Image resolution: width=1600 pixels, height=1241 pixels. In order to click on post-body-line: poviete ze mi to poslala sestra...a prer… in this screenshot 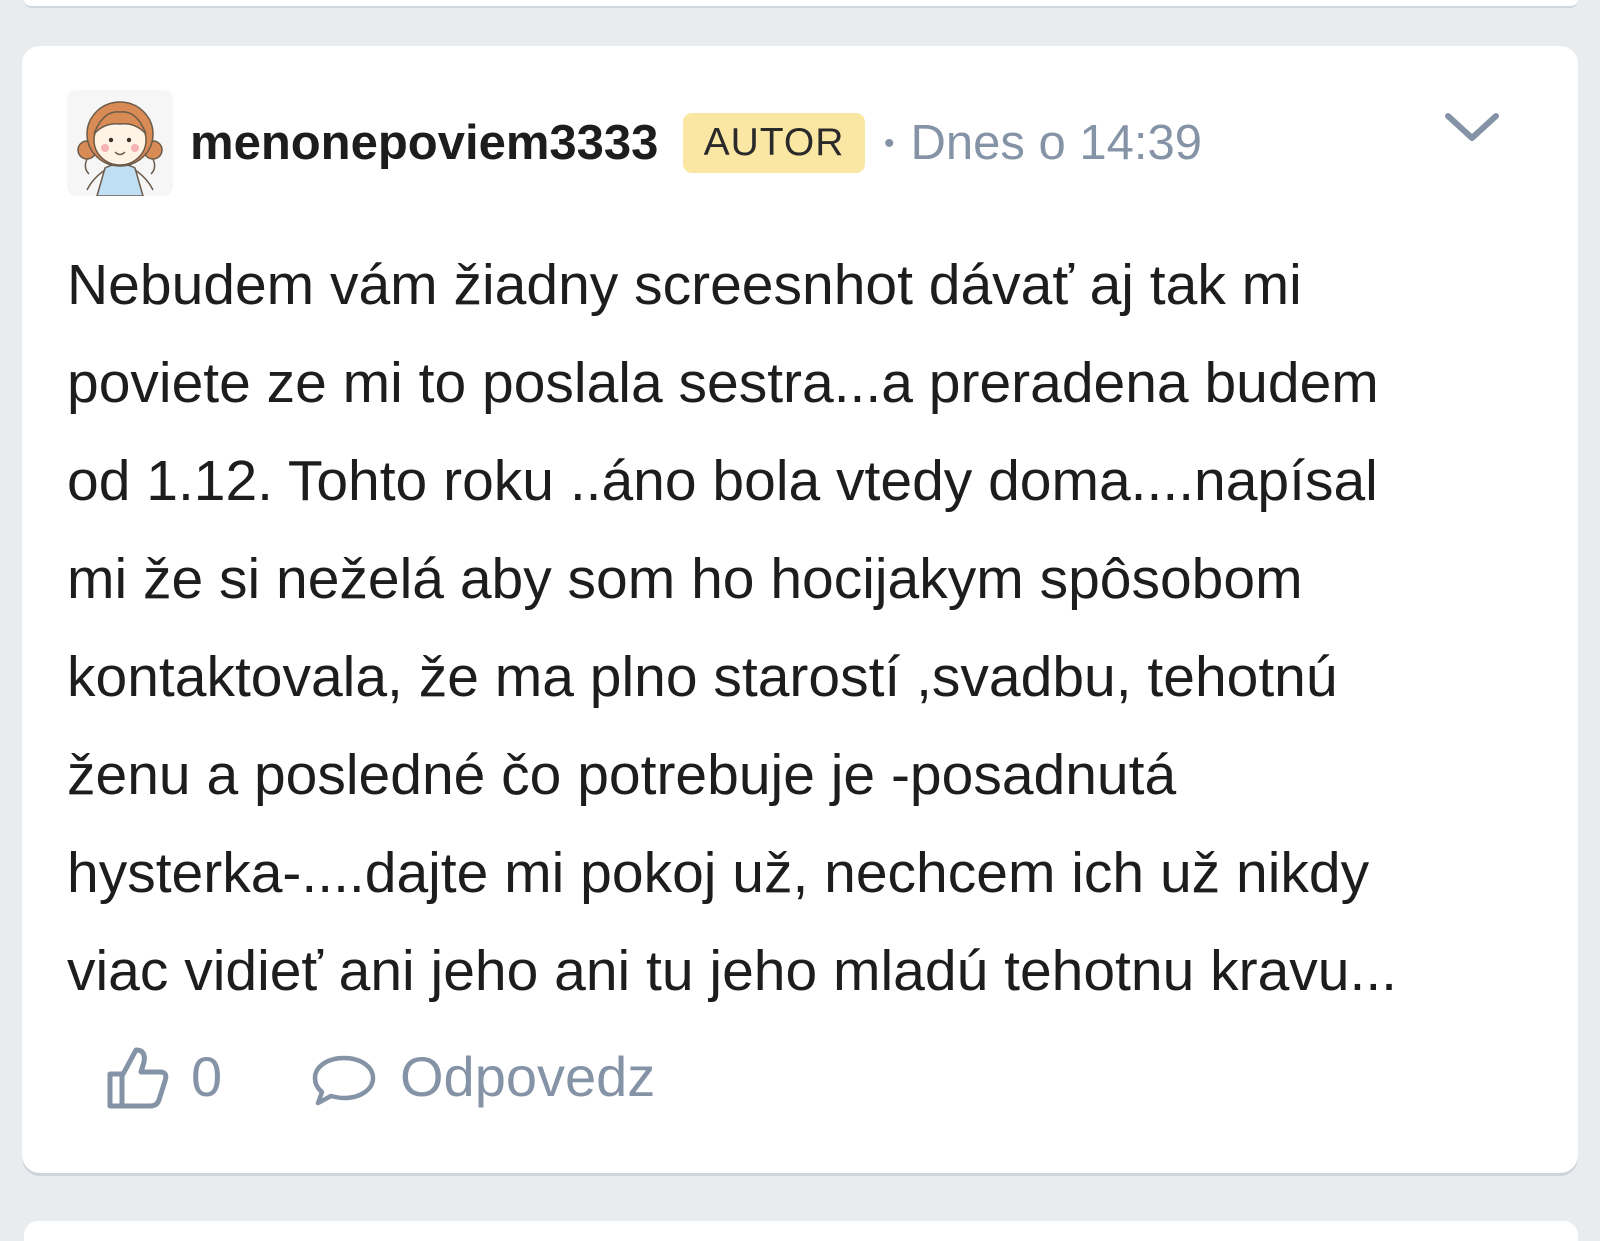, I will do `click(723, 383)`.